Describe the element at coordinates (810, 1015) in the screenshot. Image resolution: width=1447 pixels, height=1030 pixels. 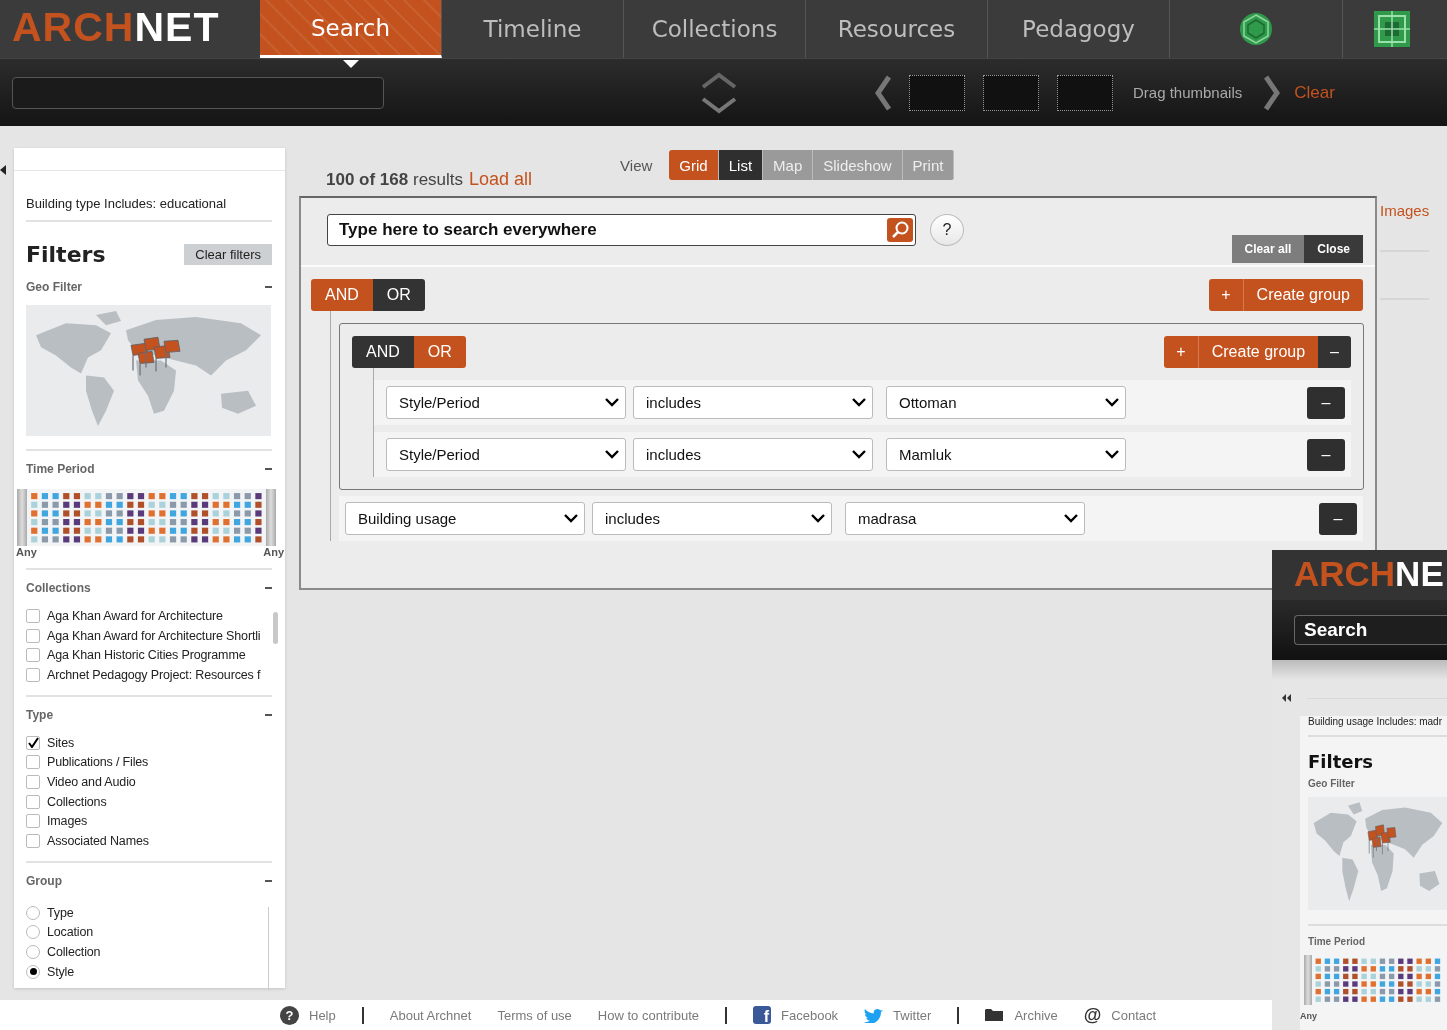
I see `footer-link: Facebook` at that location.